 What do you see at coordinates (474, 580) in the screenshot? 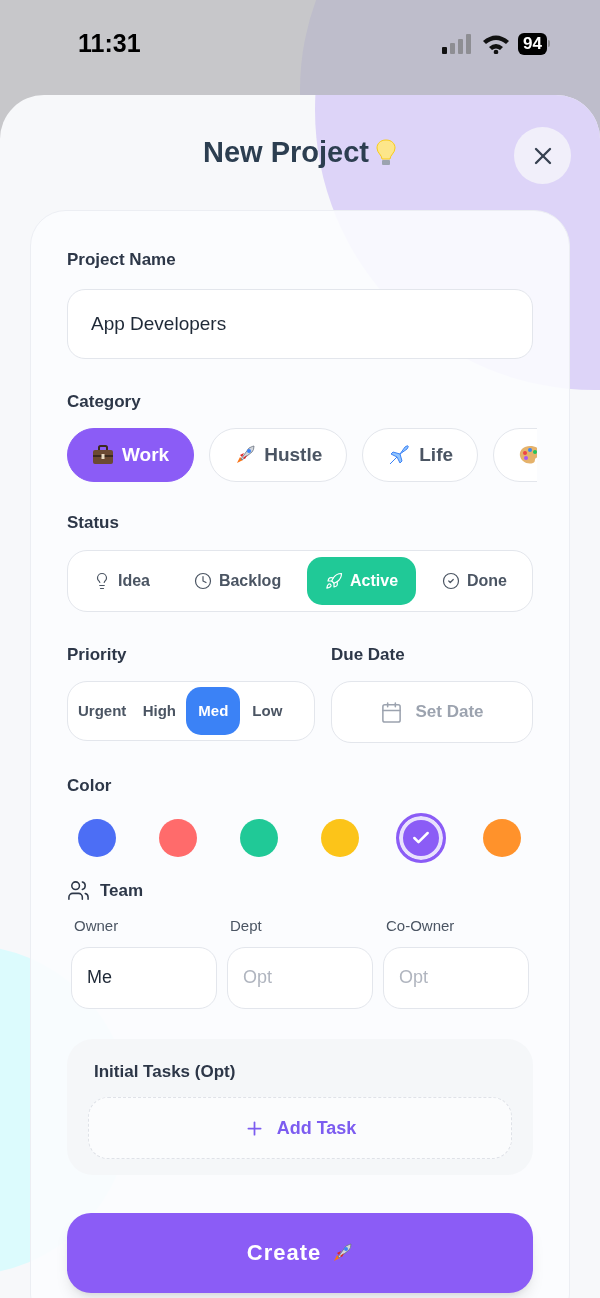
I see `status-option: Done` at bounding box center [474, 580].